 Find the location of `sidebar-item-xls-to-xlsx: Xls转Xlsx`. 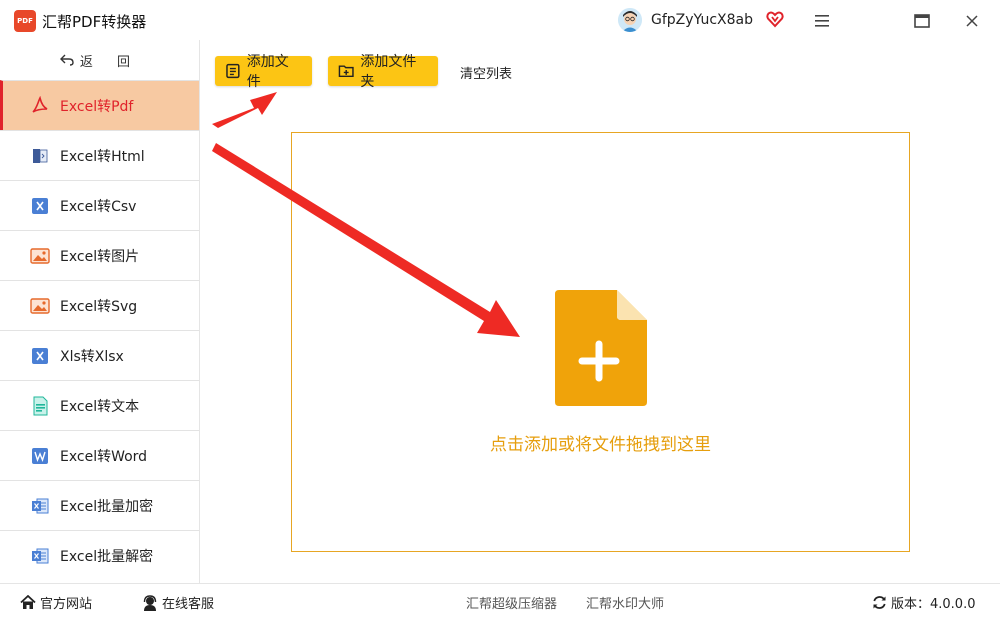

sidebar-item-xls-to-xlsx: Xls转Xlsx is located at coordinates (99, 355).